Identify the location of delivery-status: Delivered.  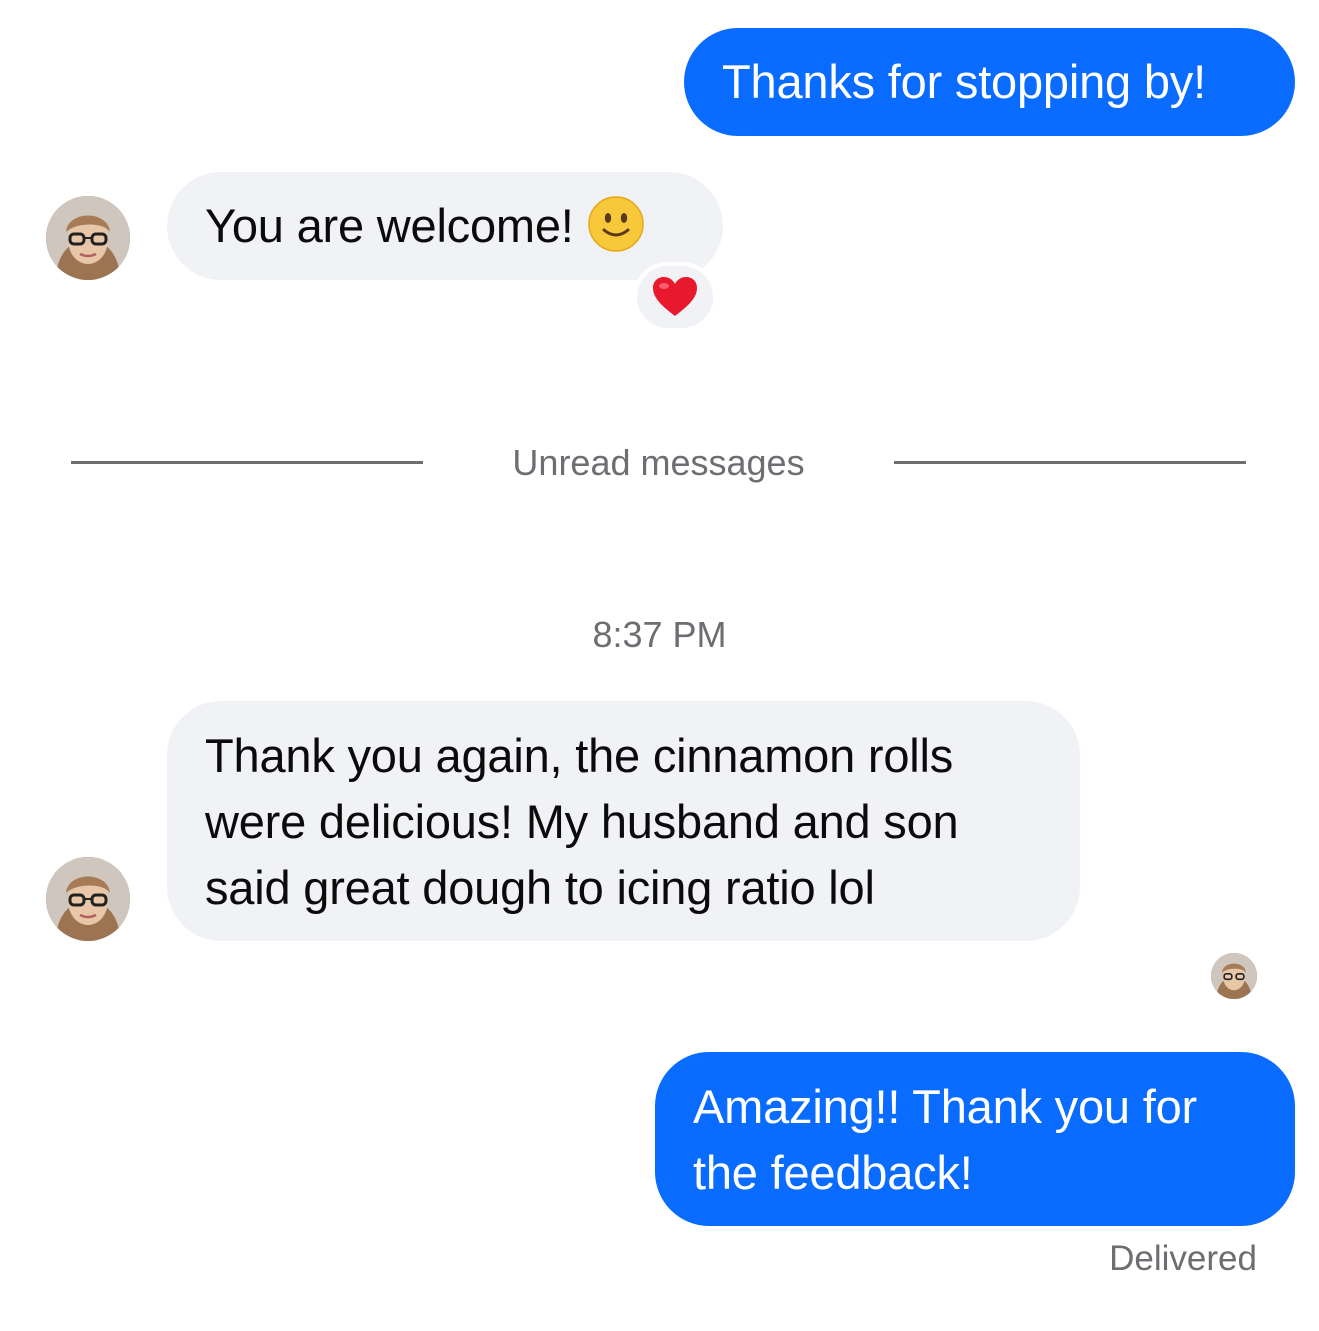
(1183, 1258).